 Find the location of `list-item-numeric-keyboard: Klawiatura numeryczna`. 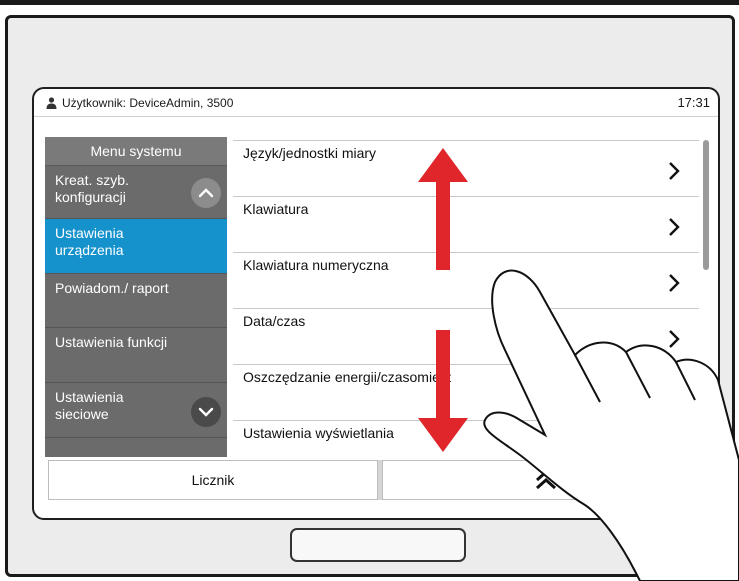

list-item-numeric-keyboard: Klawiatura numeryczna is located at coordinates (466, 280).